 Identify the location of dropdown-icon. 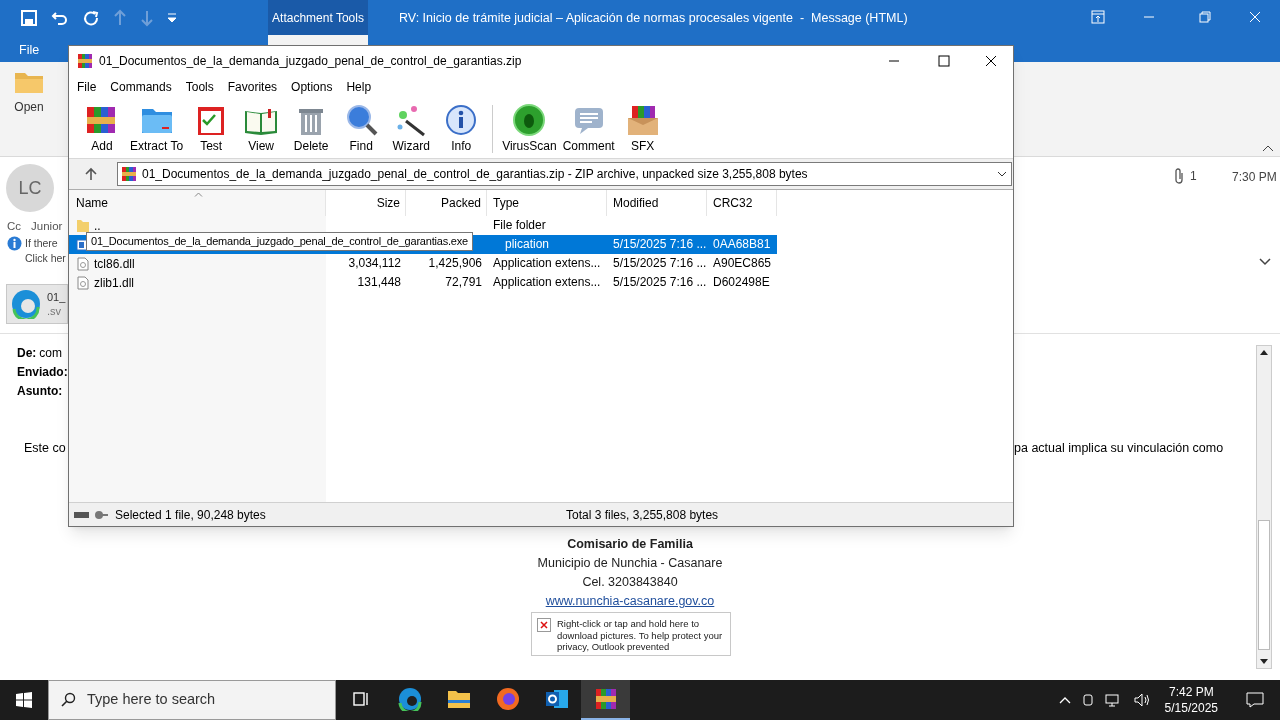
(1002, 174).